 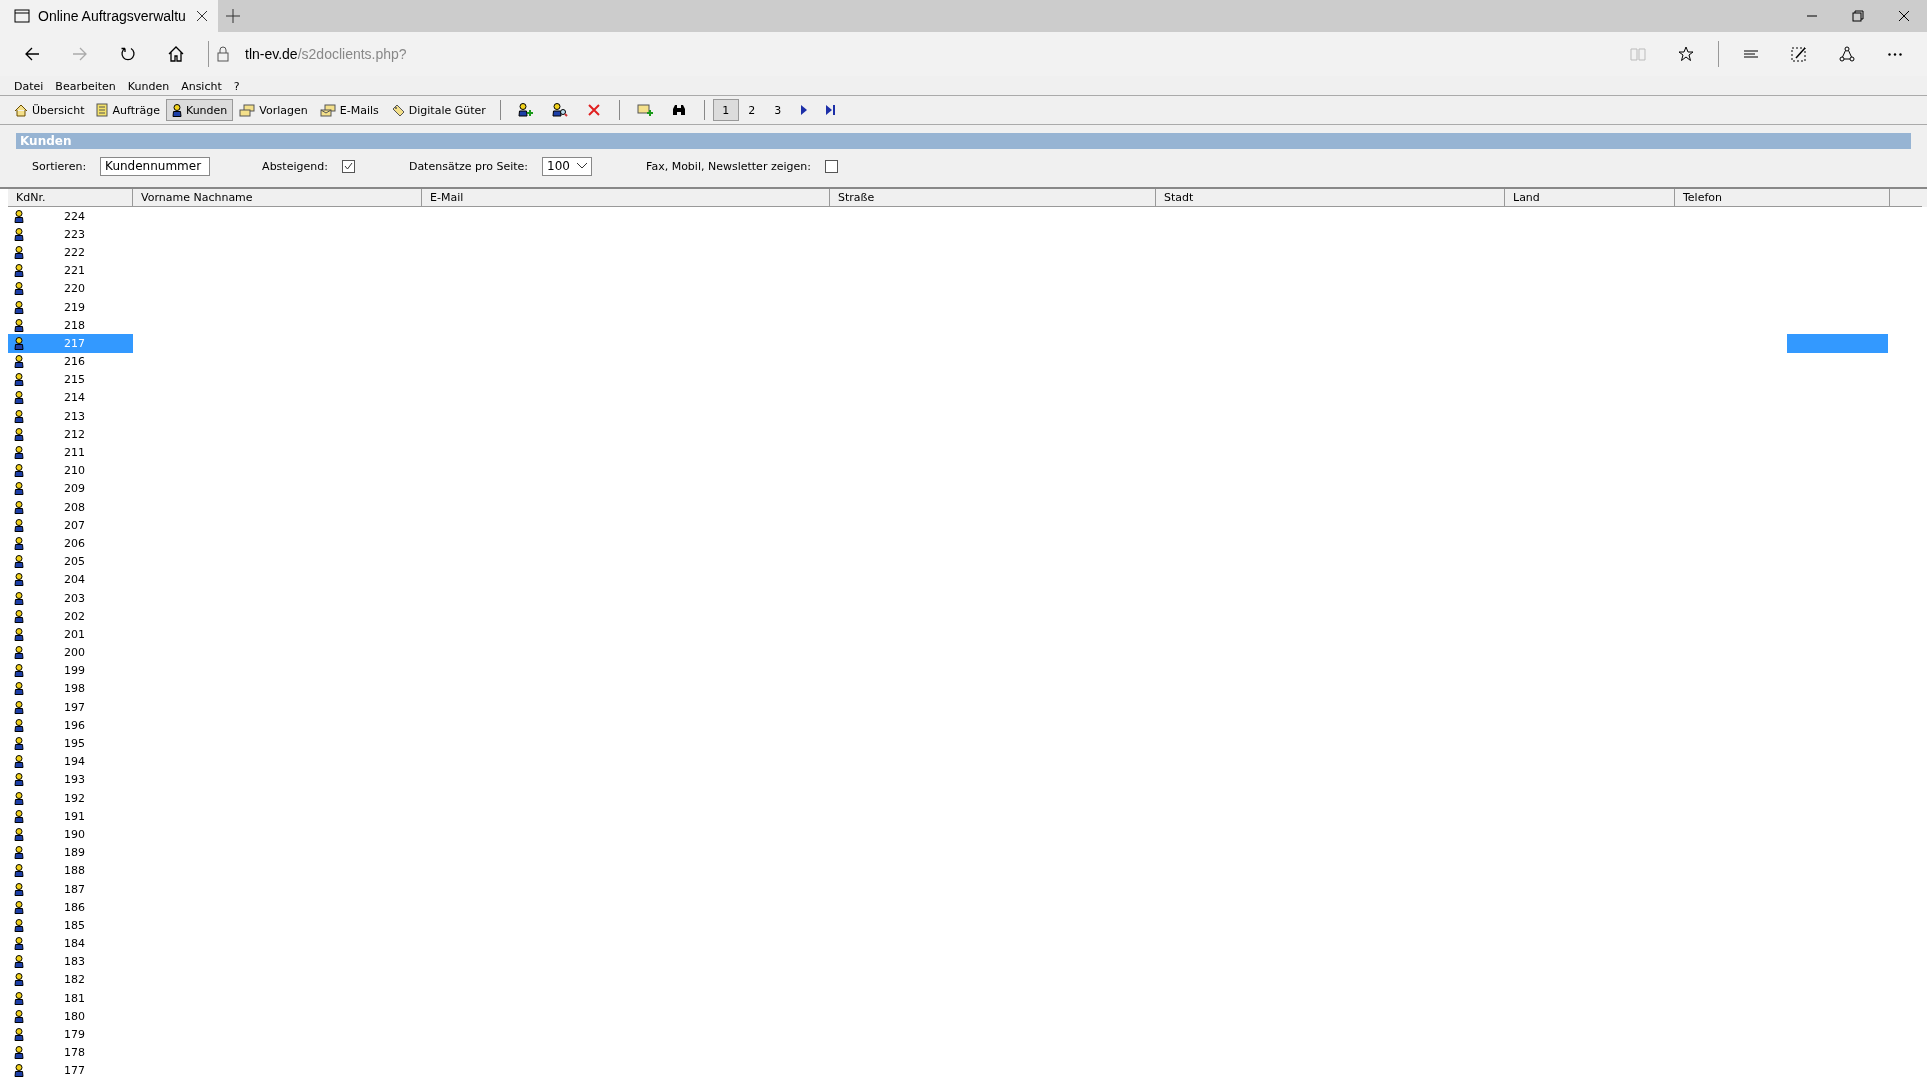 I want to click on address-field: tln-ev.de/s2doclients.php?, so click(x=326, y=54).